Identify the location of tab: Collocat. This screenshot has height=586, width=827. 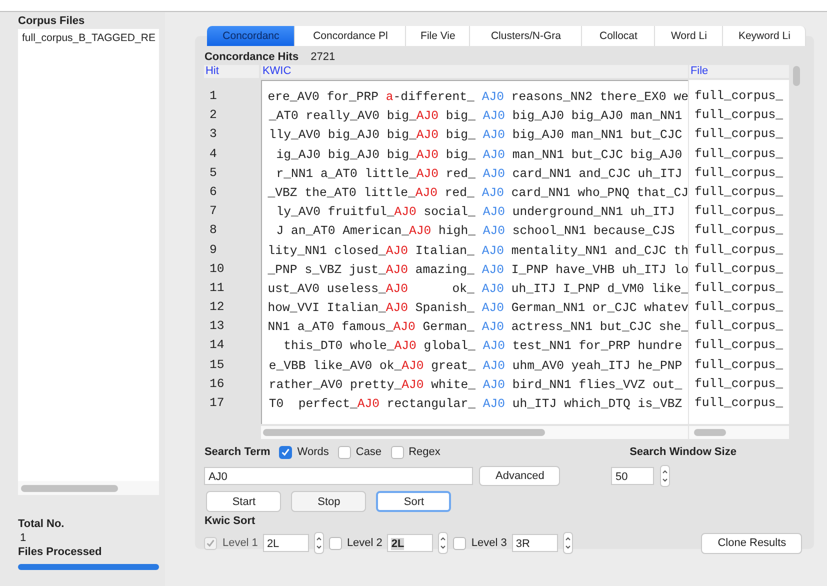
(619, 36).